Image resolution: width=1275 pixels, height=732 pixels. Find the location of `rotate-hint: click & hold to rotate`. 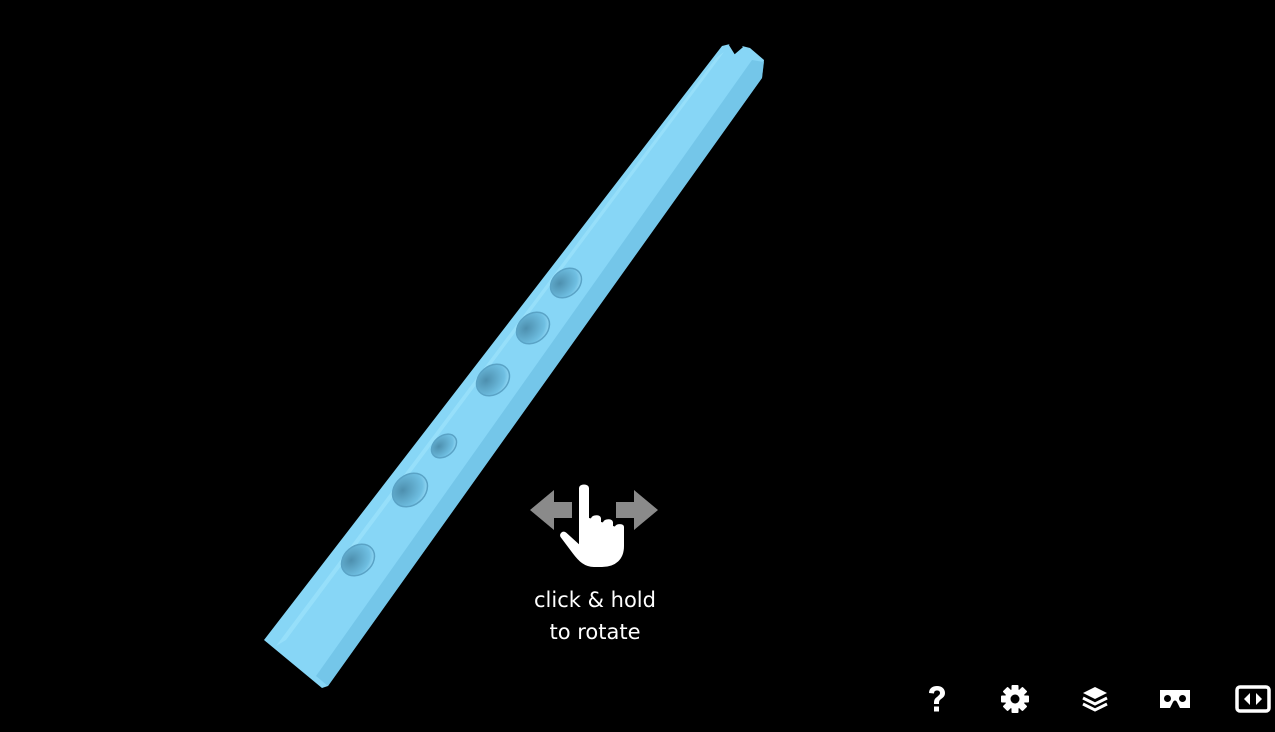

rotate-hint: click & hold to rotate is located at coordinates (595, 565).